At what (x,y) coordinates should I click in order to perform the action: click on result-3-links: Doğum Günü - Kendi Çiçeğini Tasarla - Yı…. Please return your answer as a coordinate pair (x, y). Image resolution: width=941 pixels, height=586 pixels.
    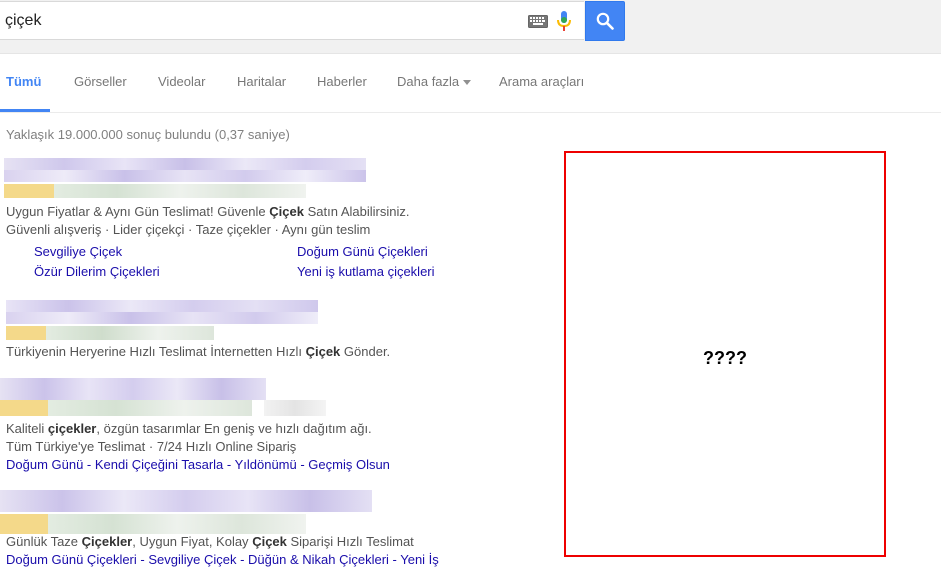
    Looking at the image, I should click on (198, 464).